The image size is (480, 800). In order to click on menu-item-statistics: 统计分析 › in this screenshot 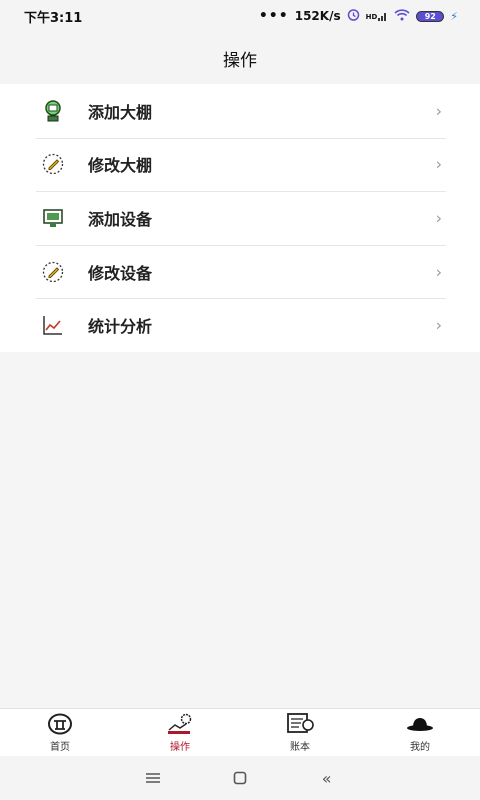, I will do `click(240, 325)`.